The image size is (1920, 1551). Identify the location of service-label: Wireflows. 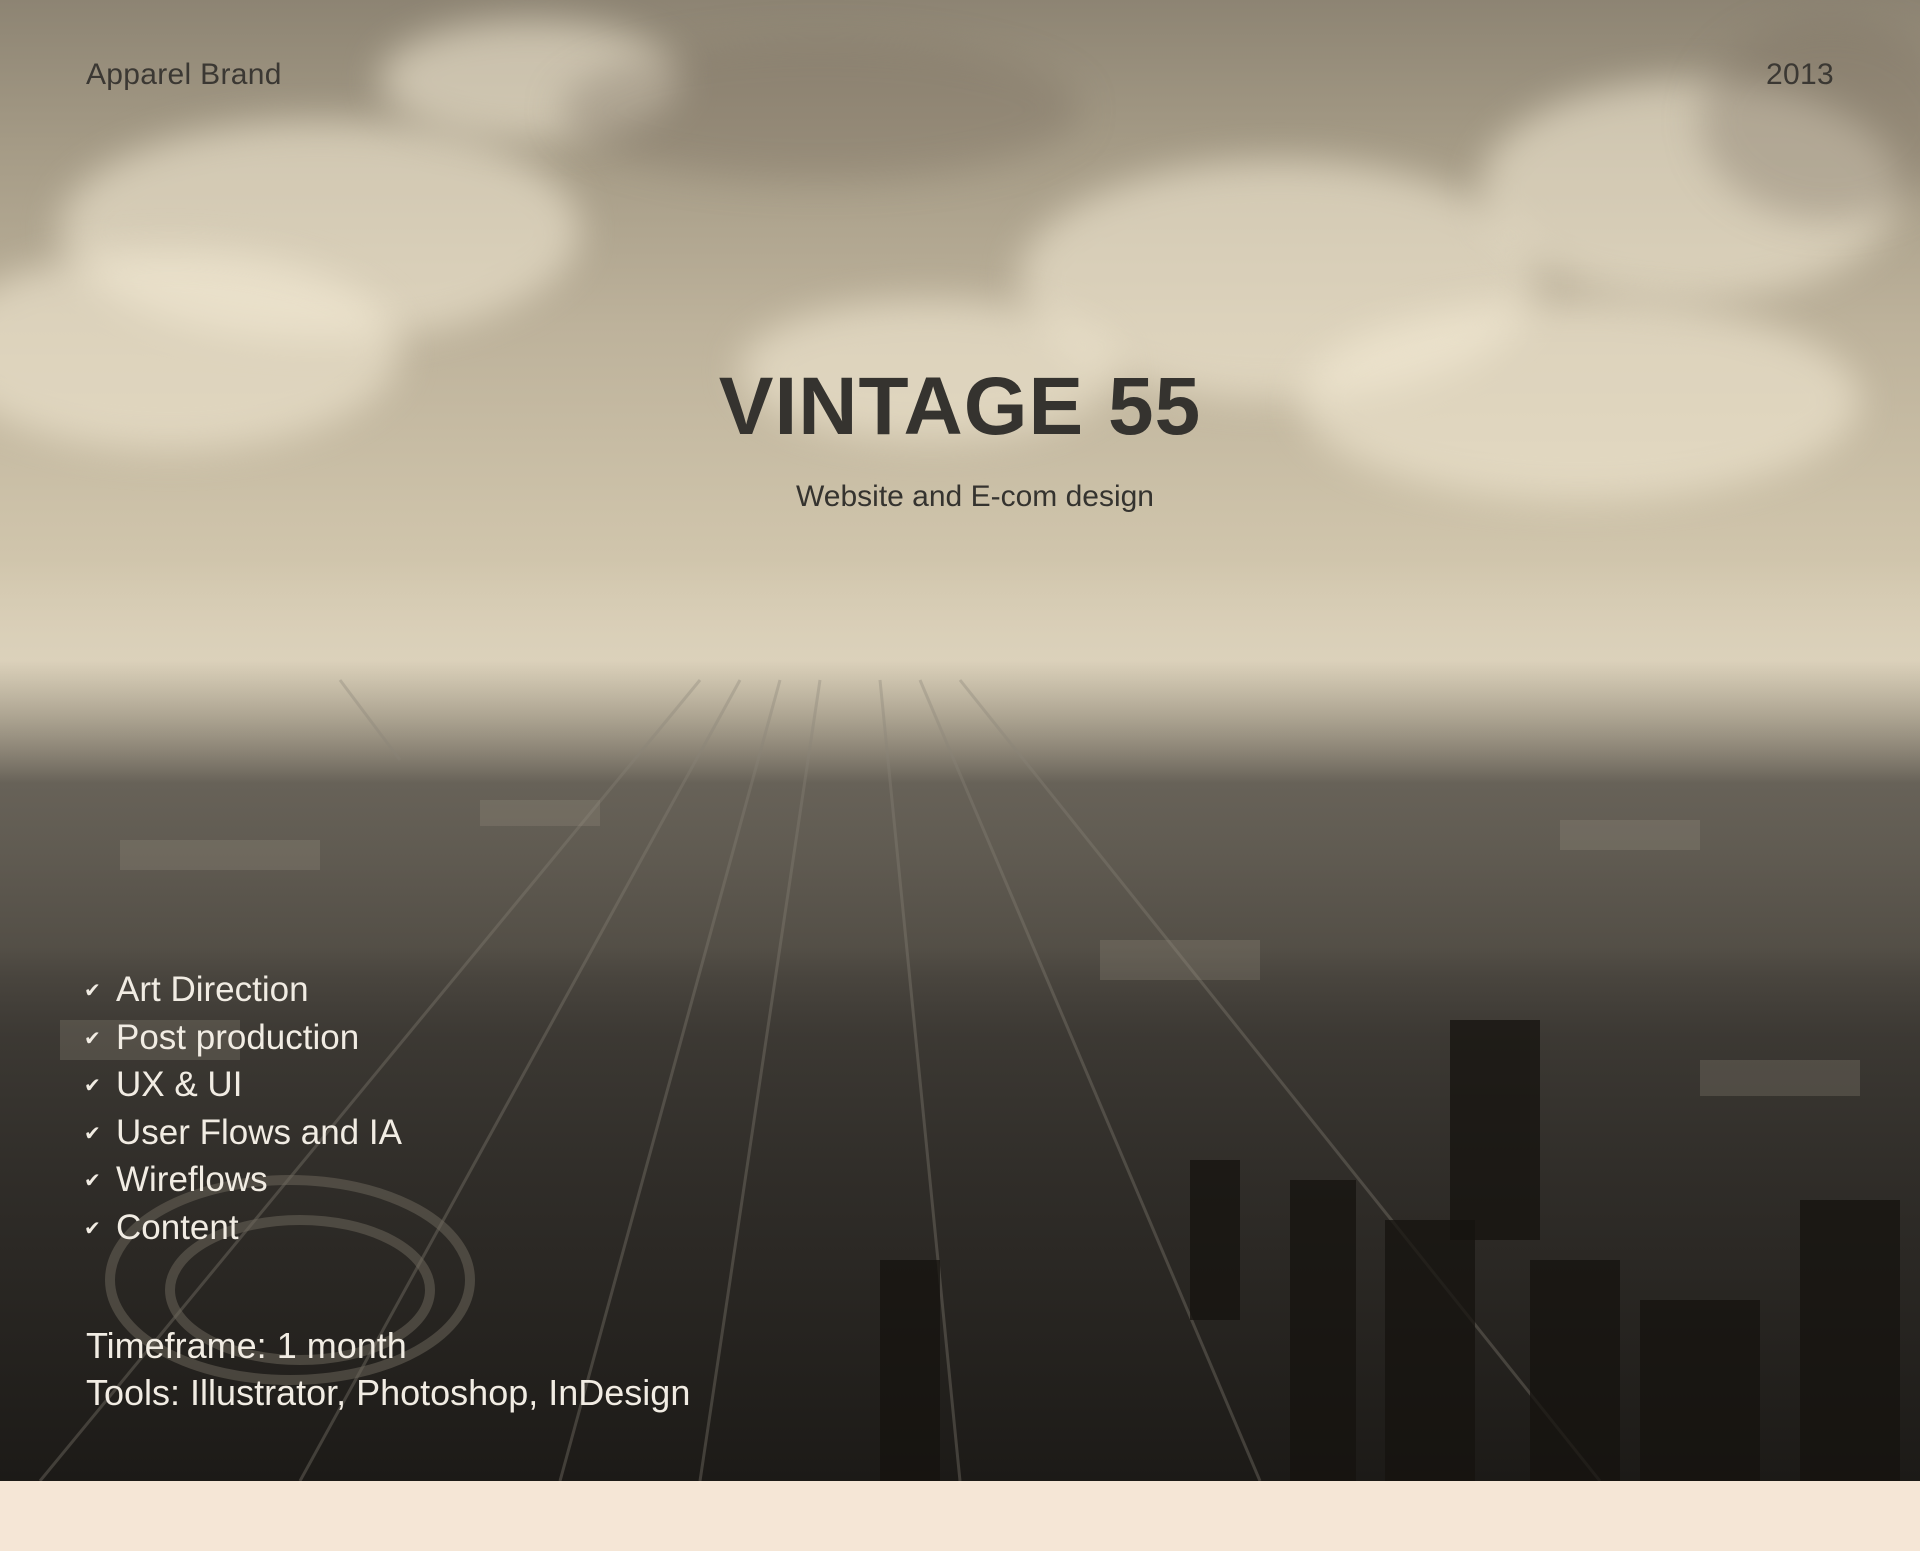
(192, 1179).